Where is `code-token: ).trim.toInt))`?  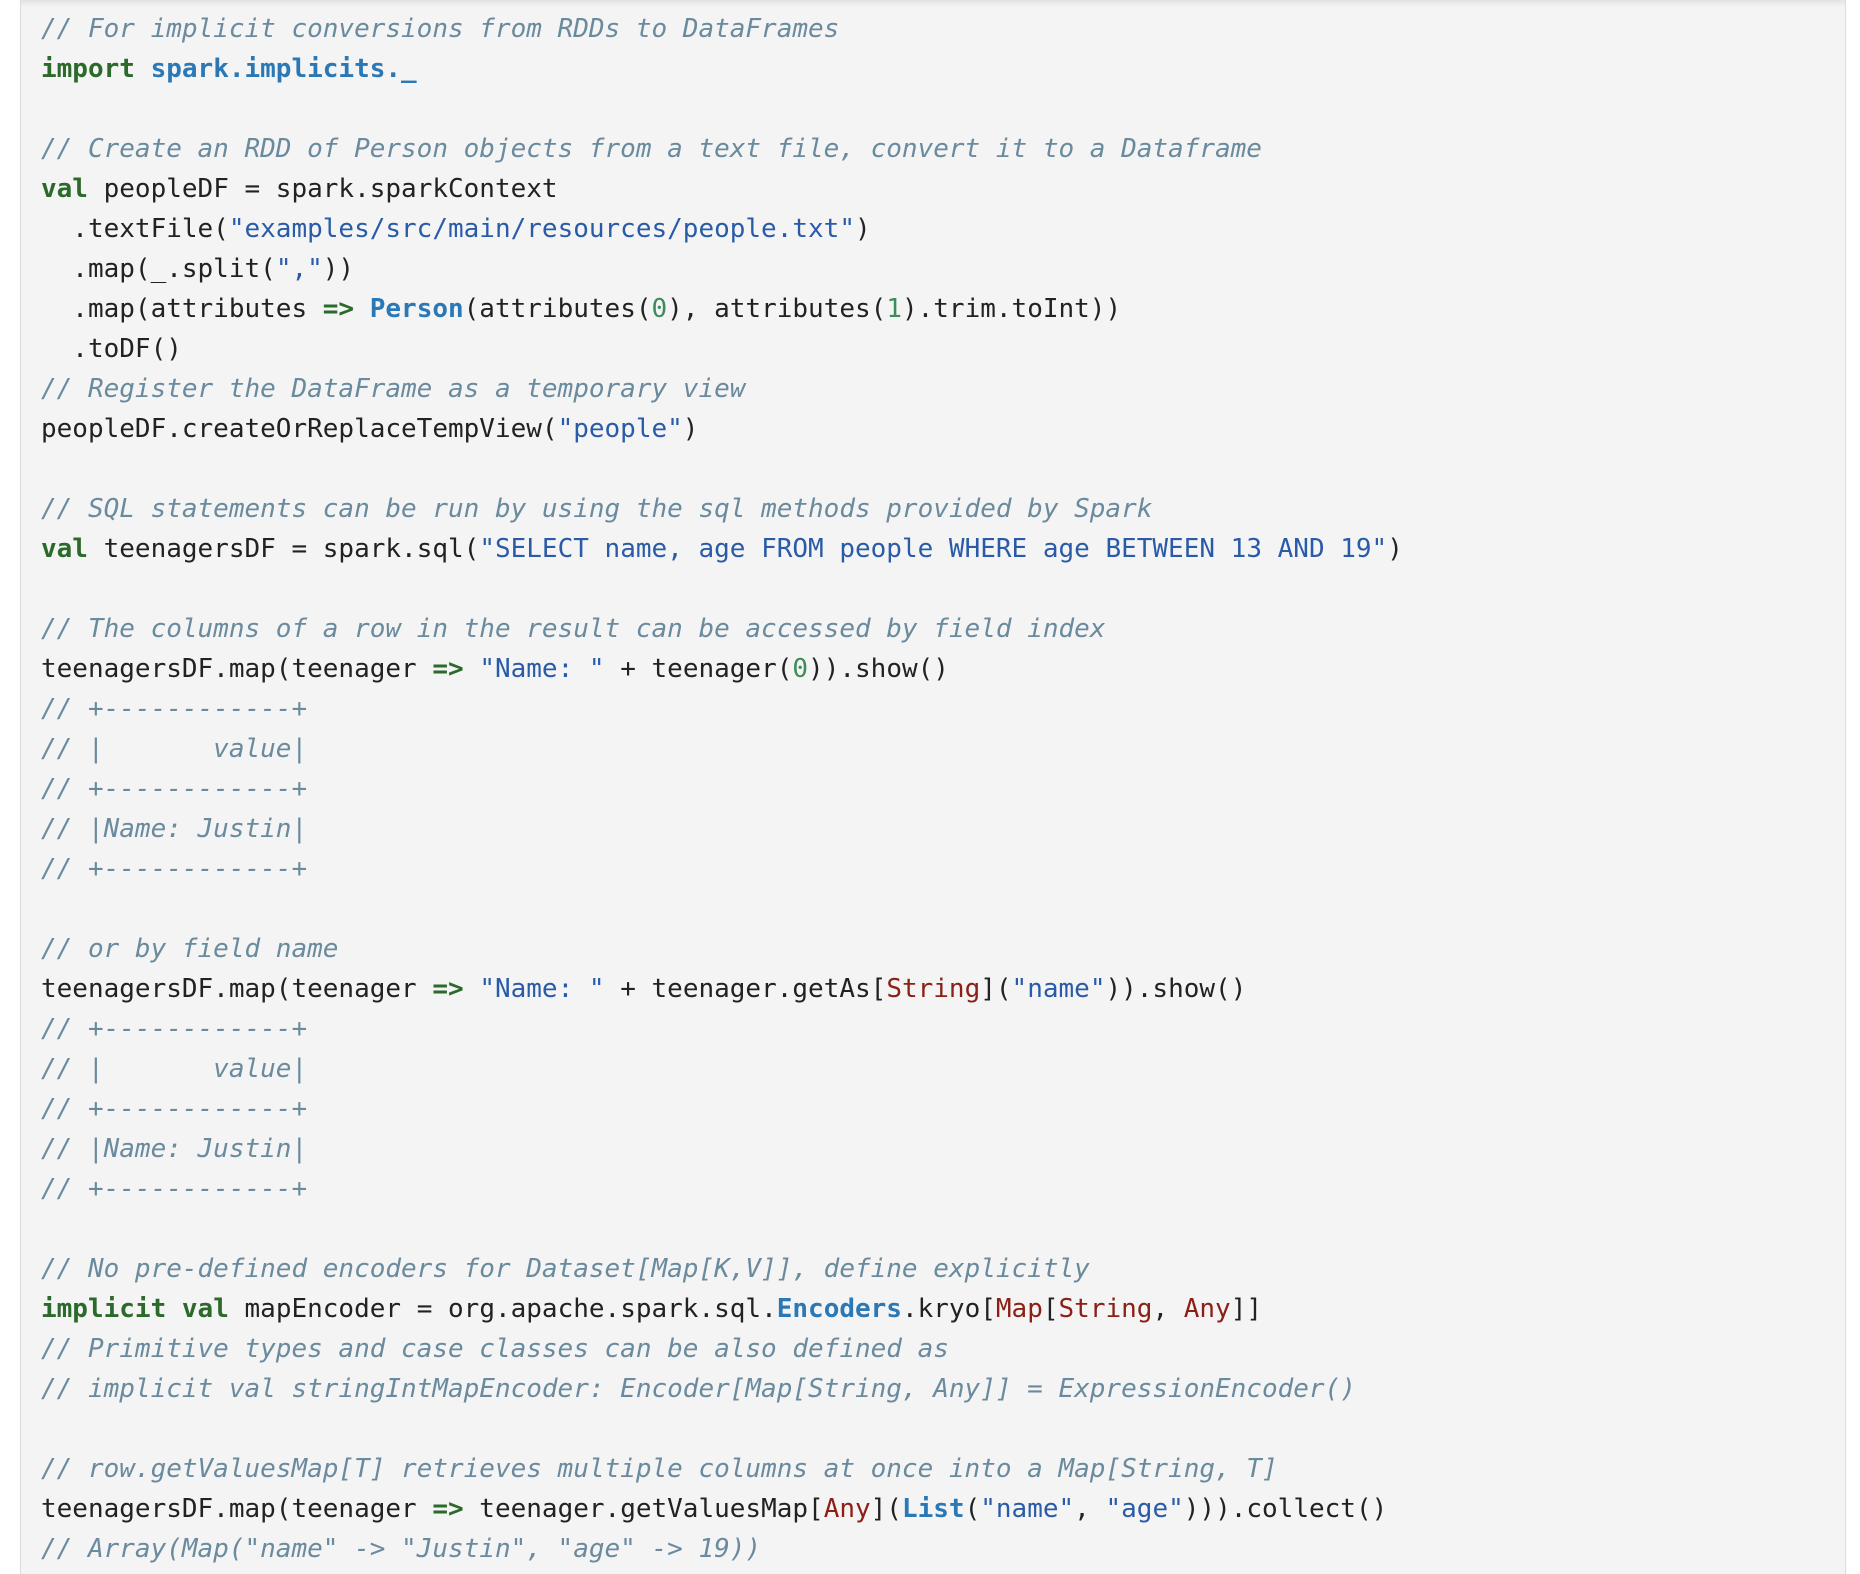
code-token: ).trim.toInt)) is located at coordinates (1011, 309).